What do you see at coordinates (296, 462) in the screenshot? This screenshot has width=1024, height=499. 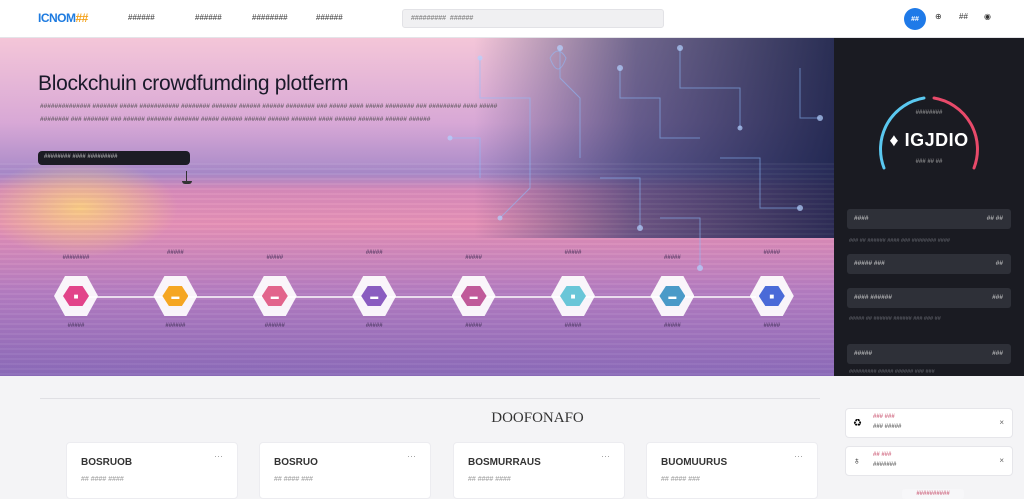 I see `card-title: BOSRUO` at bounding box center [296, 462].